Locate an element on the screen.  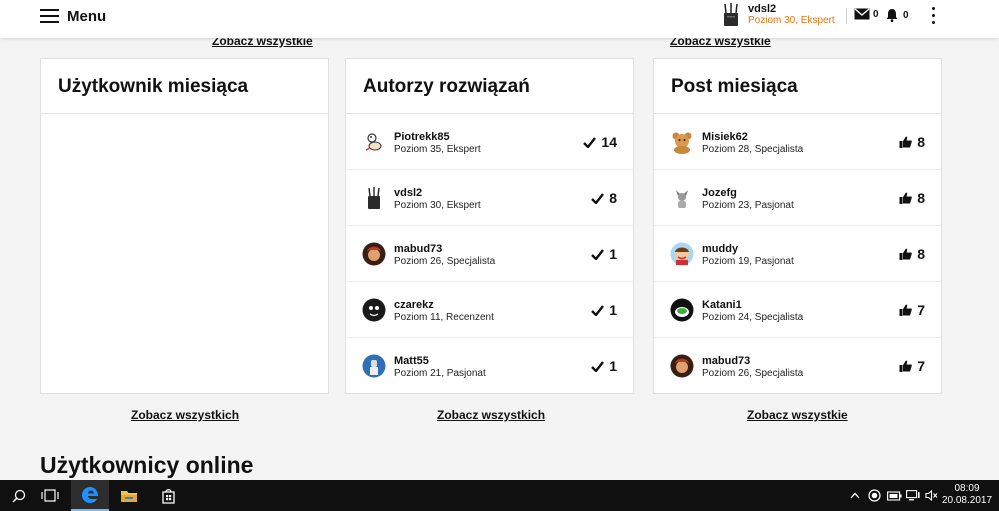
see-all-authors-link: Zobacz wszystkich is located at coordinates (491, 415).